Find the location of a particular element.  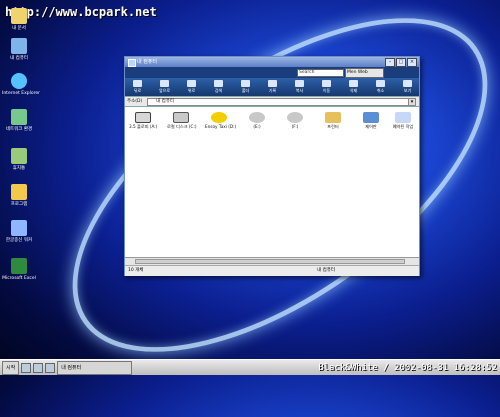

search-input: Search is located at coordinates (320, 73).